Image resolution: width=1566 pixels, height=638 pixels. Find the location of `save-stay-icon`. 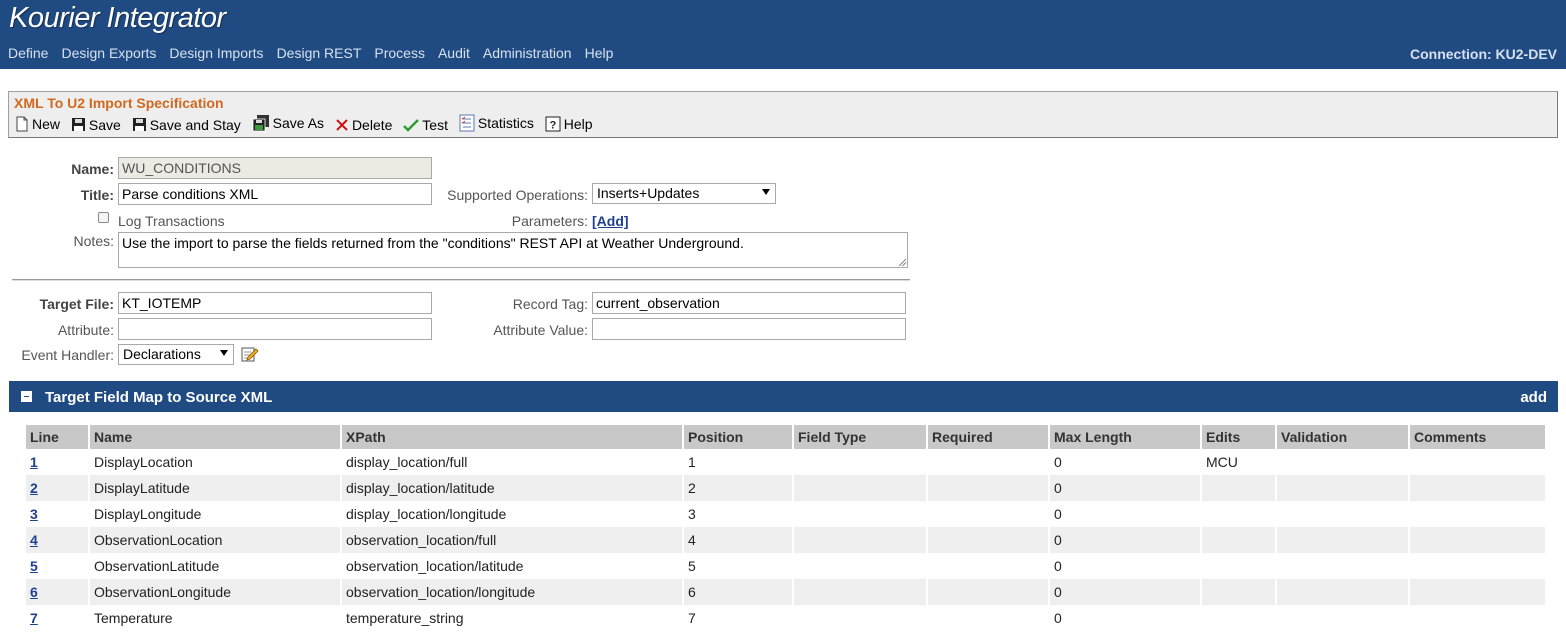

save-stay-icon is located at coordinates (139, 124).